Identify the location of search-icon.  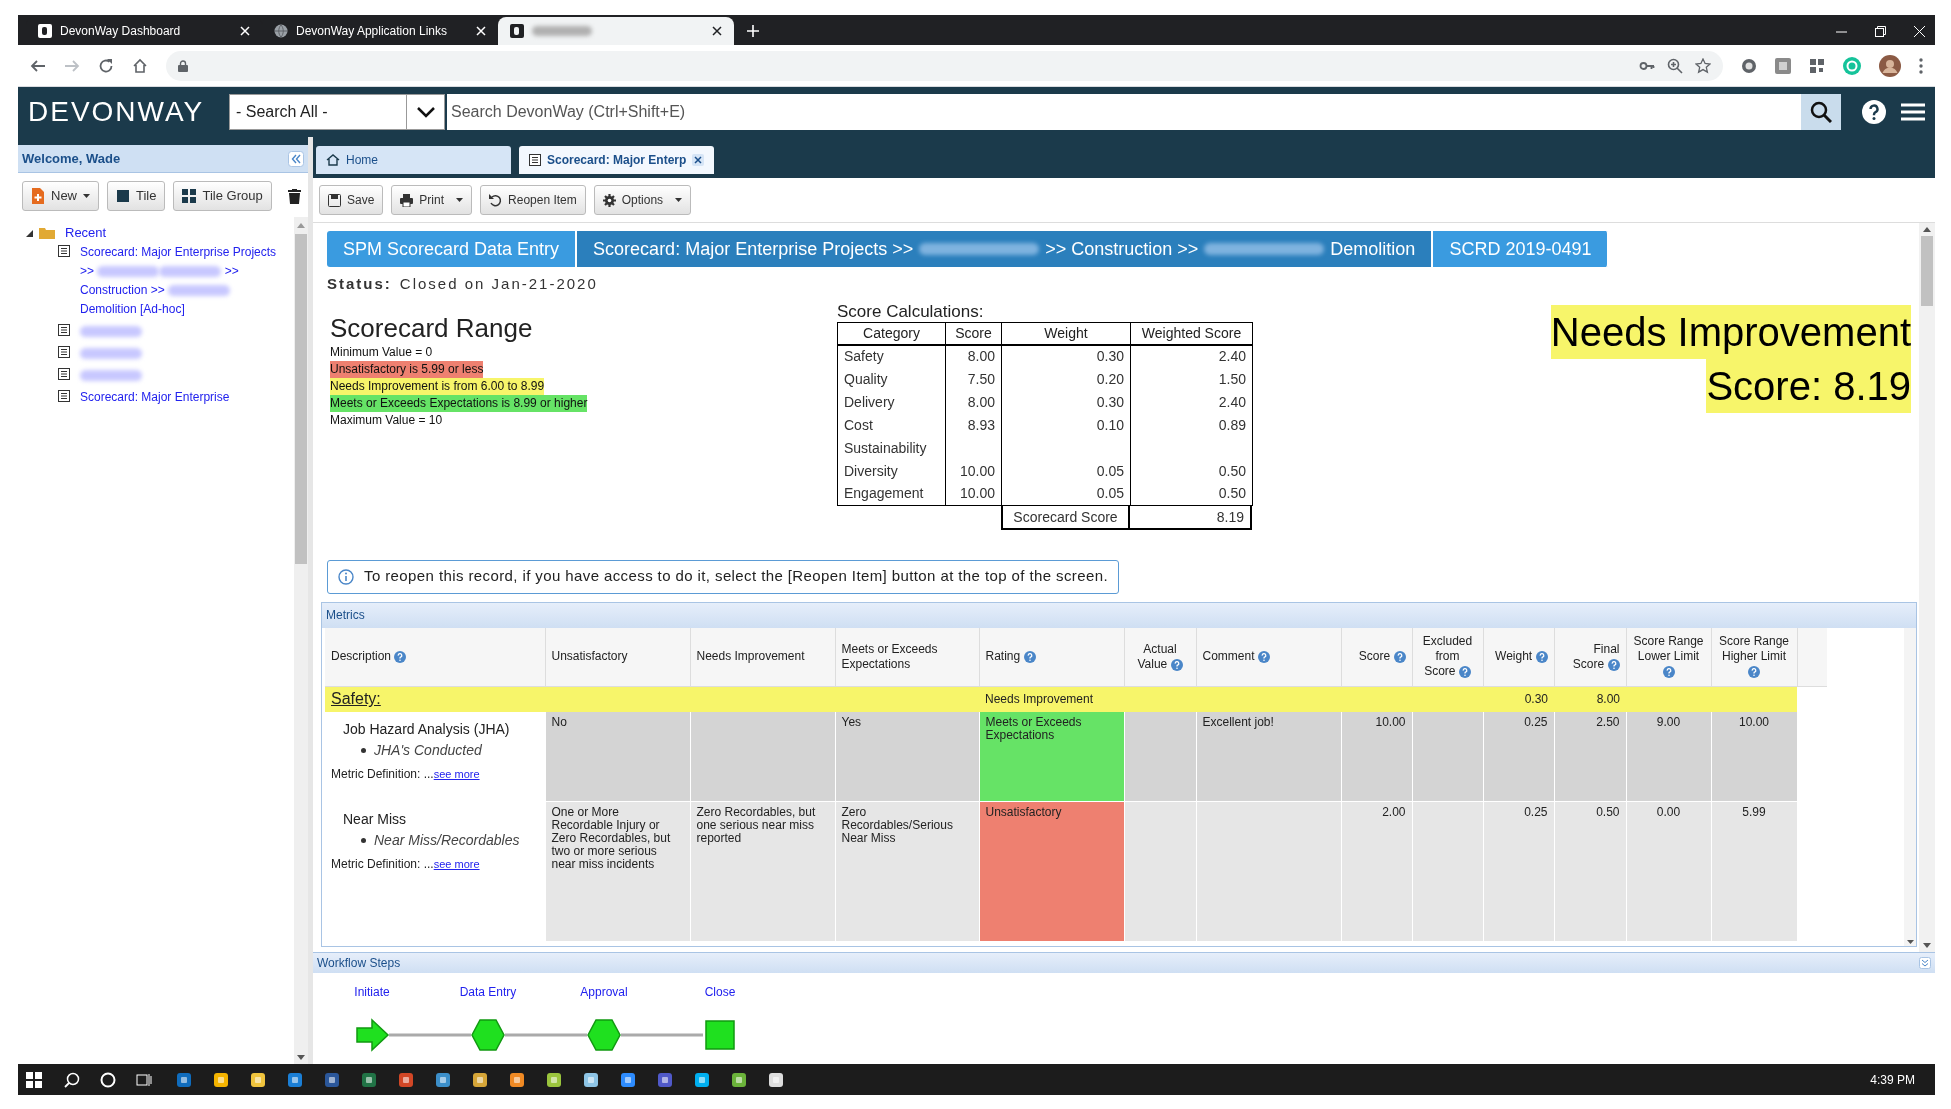
(72, 1079).